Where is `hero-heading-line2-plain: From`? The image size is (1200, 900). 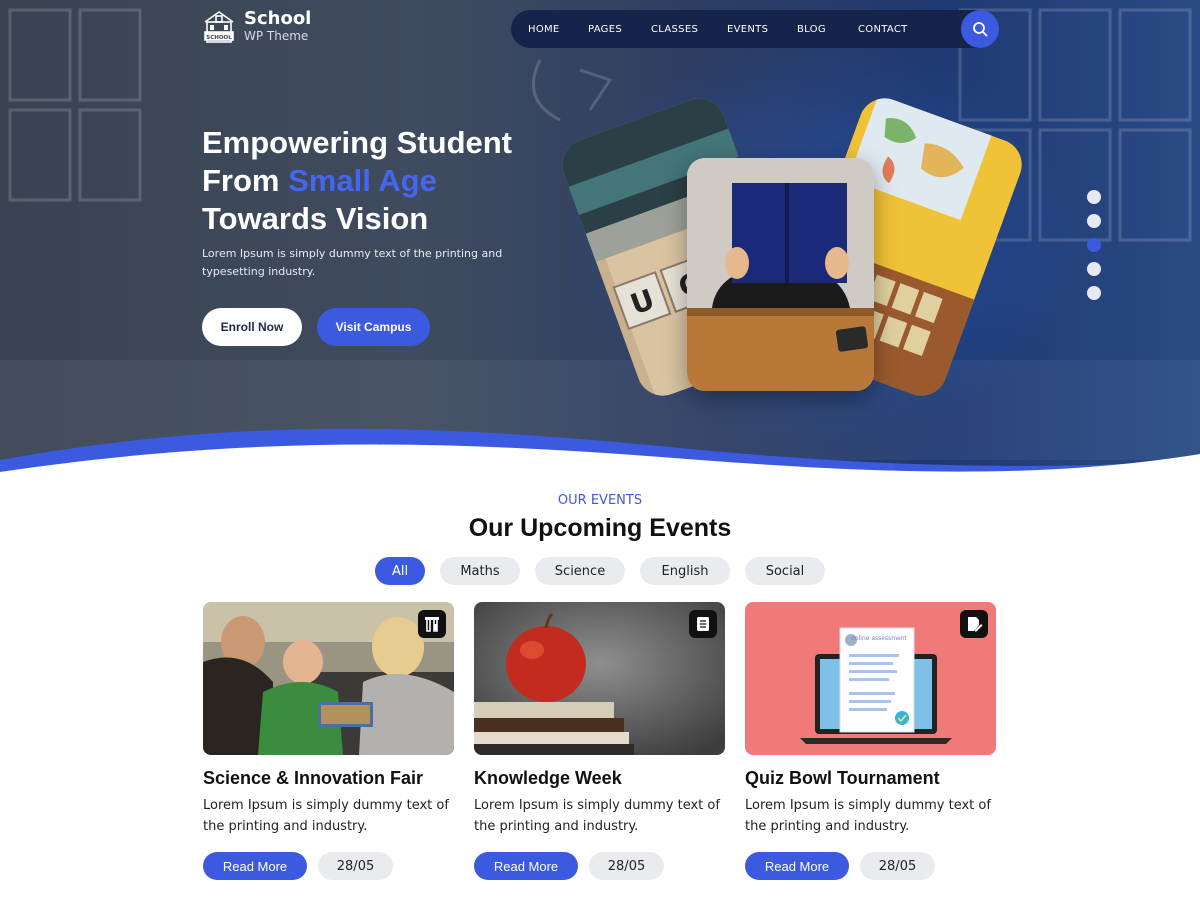 hero-heading-line2-plain: From is located at coordinates (245, 180).